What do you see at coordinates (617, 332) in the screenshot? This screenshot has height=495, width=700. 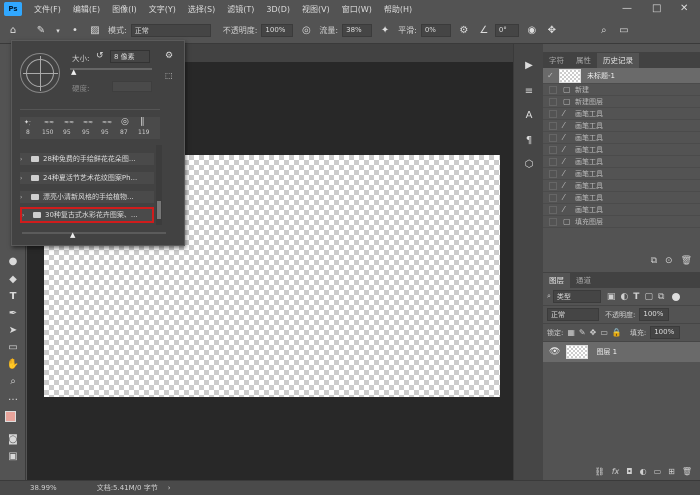 I see `lock-all-icon: 🔒` at bounding box center [617, 332].